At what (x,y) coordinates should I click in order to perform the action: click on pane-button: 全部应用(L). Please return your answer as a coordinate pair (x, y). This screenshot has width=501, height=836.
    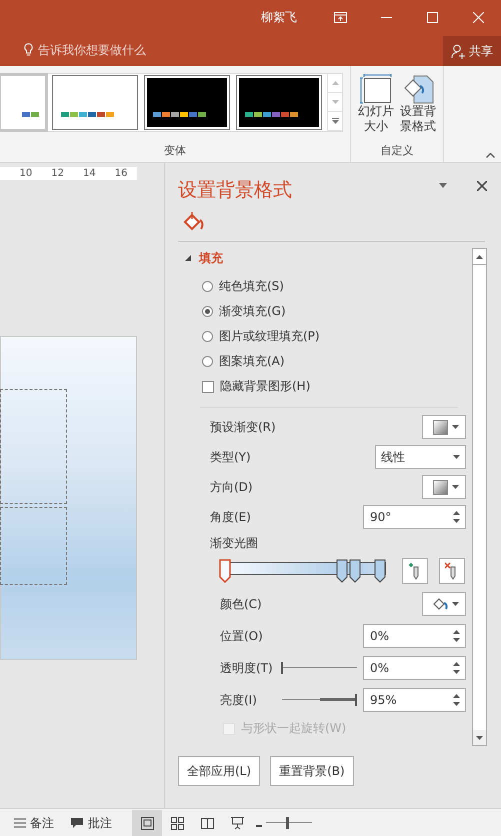
    Looking at the image, I should click on (219, 771).